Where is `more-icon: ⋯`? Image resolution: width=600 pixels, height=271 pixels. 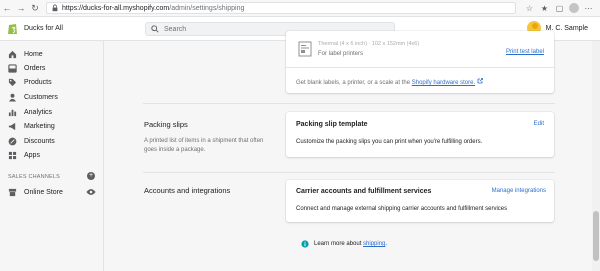
more-icon: ⋯ is located at coordinates (588, 8).